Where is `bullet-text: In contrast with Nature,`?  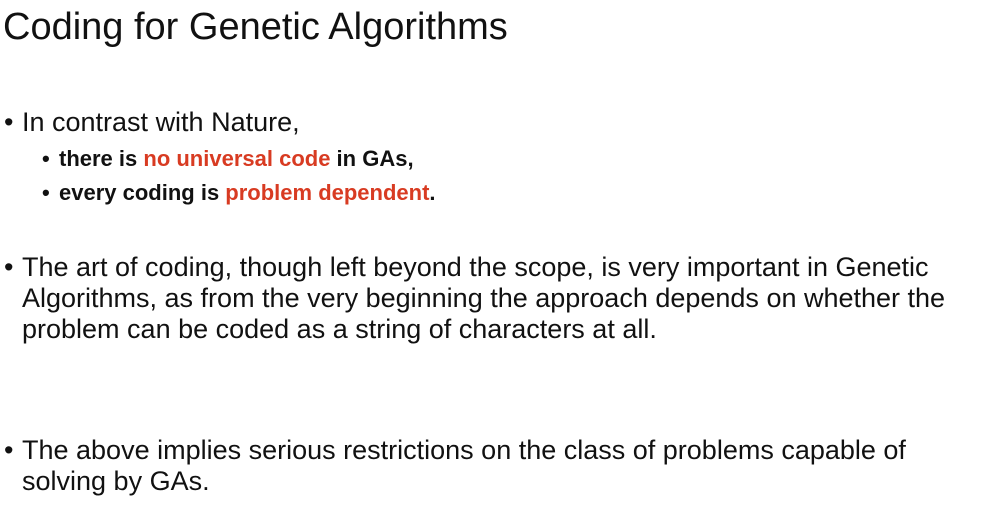 bullet-text: In contrast with Nature, is located at coordinates (161, 122).